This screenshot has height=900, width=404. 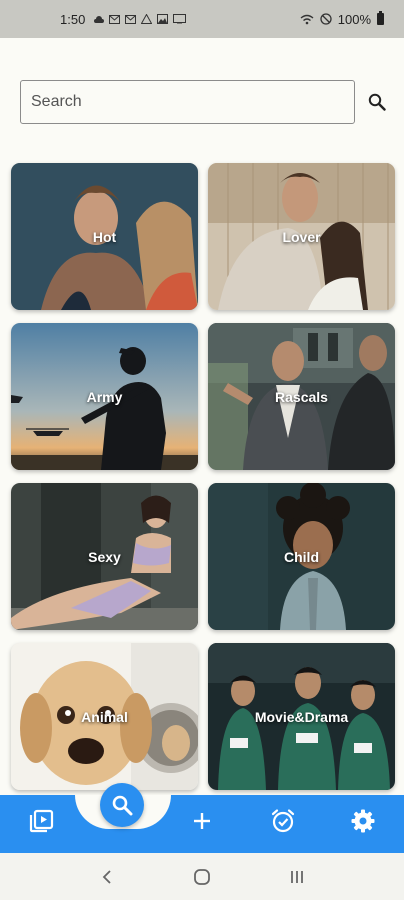 I want to click on category-card-animal: Animal, so click(x=104, y=716).